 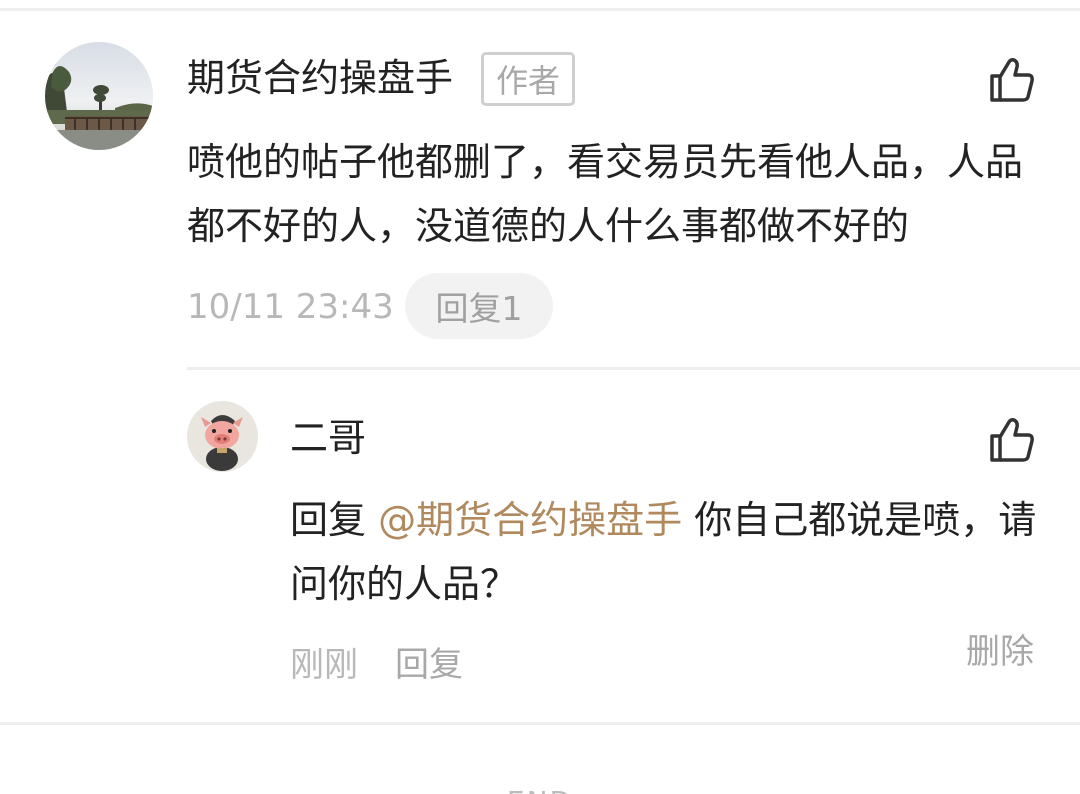 I want to click on mention-link: @期货合约操盘手, so click(x=530, y=520).